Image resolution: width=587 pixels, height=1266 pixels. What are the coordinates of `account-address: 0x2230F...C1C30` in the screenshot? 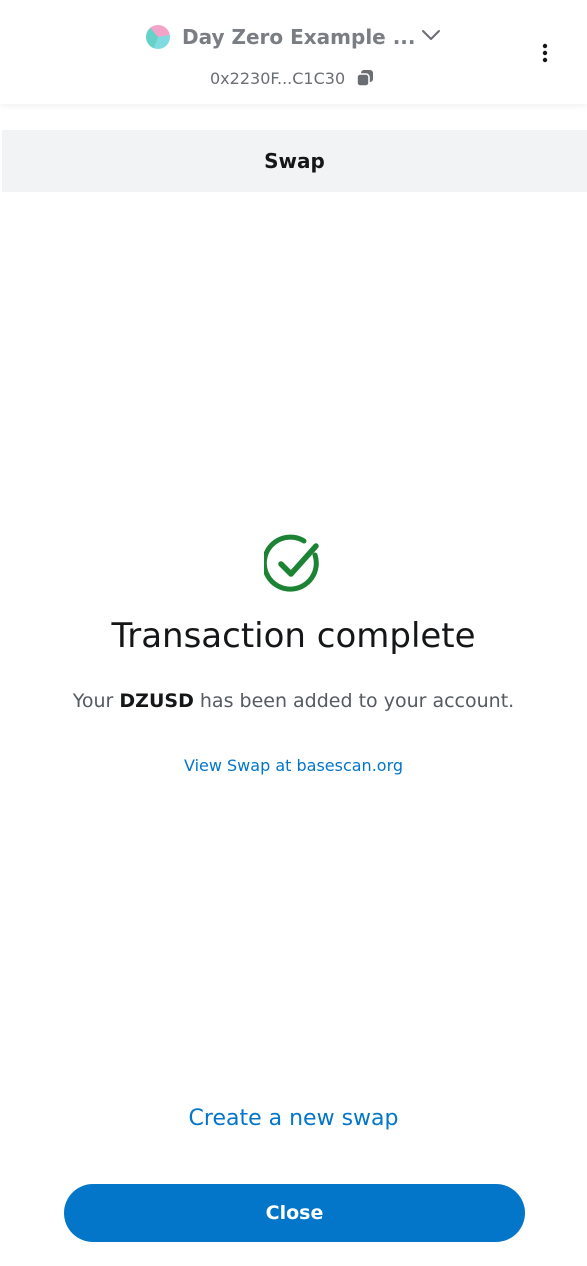 It's located at (278, 78).